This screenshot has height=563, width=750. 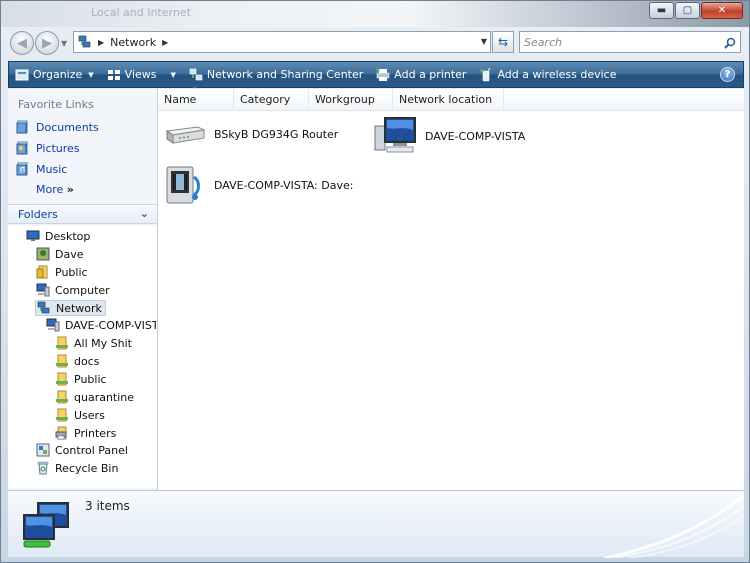 I want to click on pictures-icon, so click(x=22, y=148).